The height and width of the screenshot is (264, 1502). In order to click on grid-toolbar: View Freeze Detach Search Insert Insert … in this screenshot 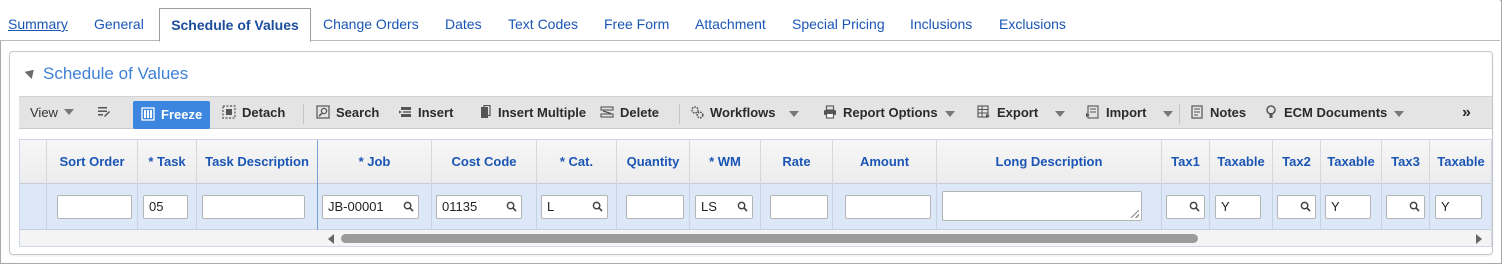, I will do `click(755, 112)`.